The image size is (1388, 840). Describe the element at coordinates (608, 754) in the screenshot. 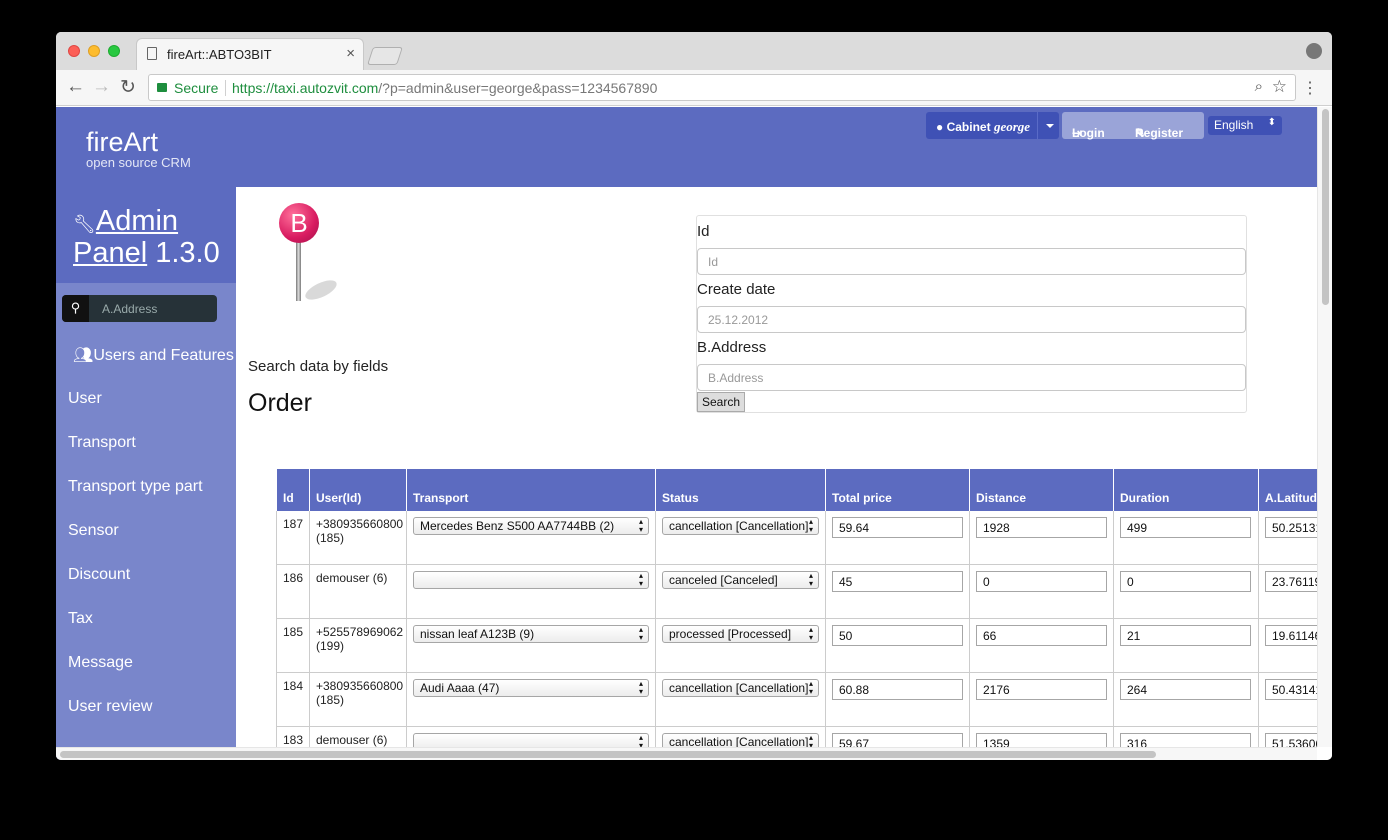

I see `horizontal-scroll-thumb` at that location.